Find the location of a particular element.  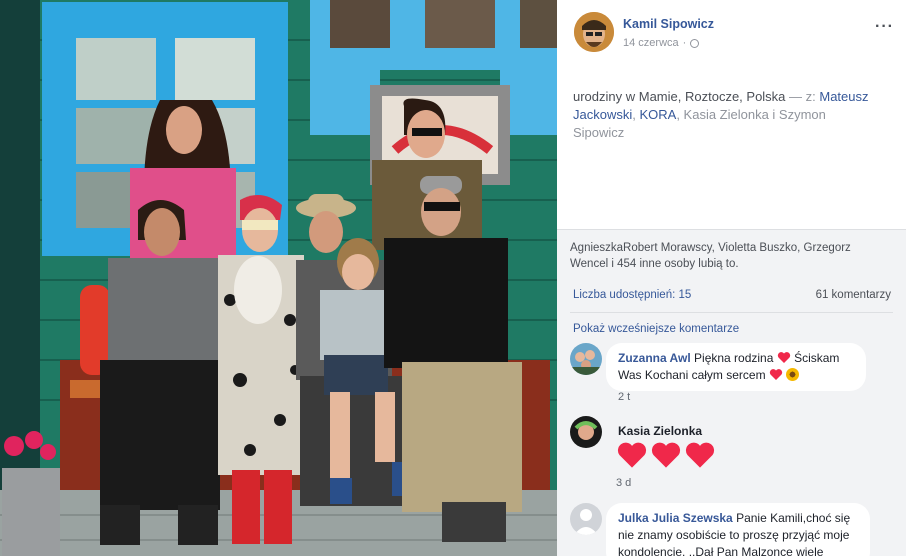

tag-link-kora: KORA is located at coordinates (657, 114).